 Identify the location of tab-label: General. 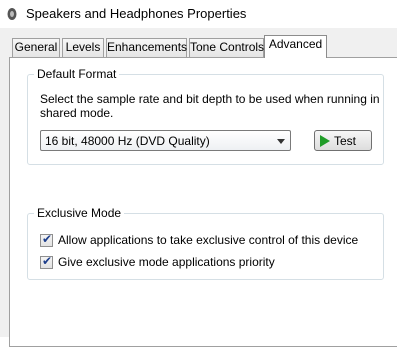
(36, 47).